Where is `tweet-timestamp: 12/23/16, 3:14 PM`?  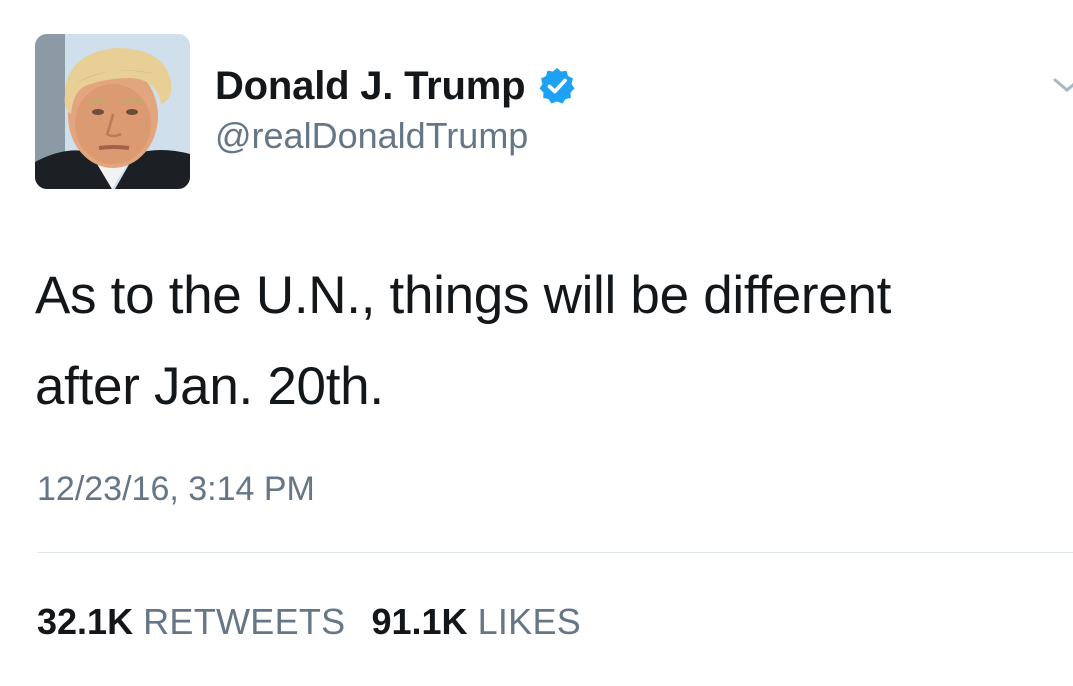
tweet-timestamp: 12/23/16, 3:14 PM is located at coordinates (176, 489).